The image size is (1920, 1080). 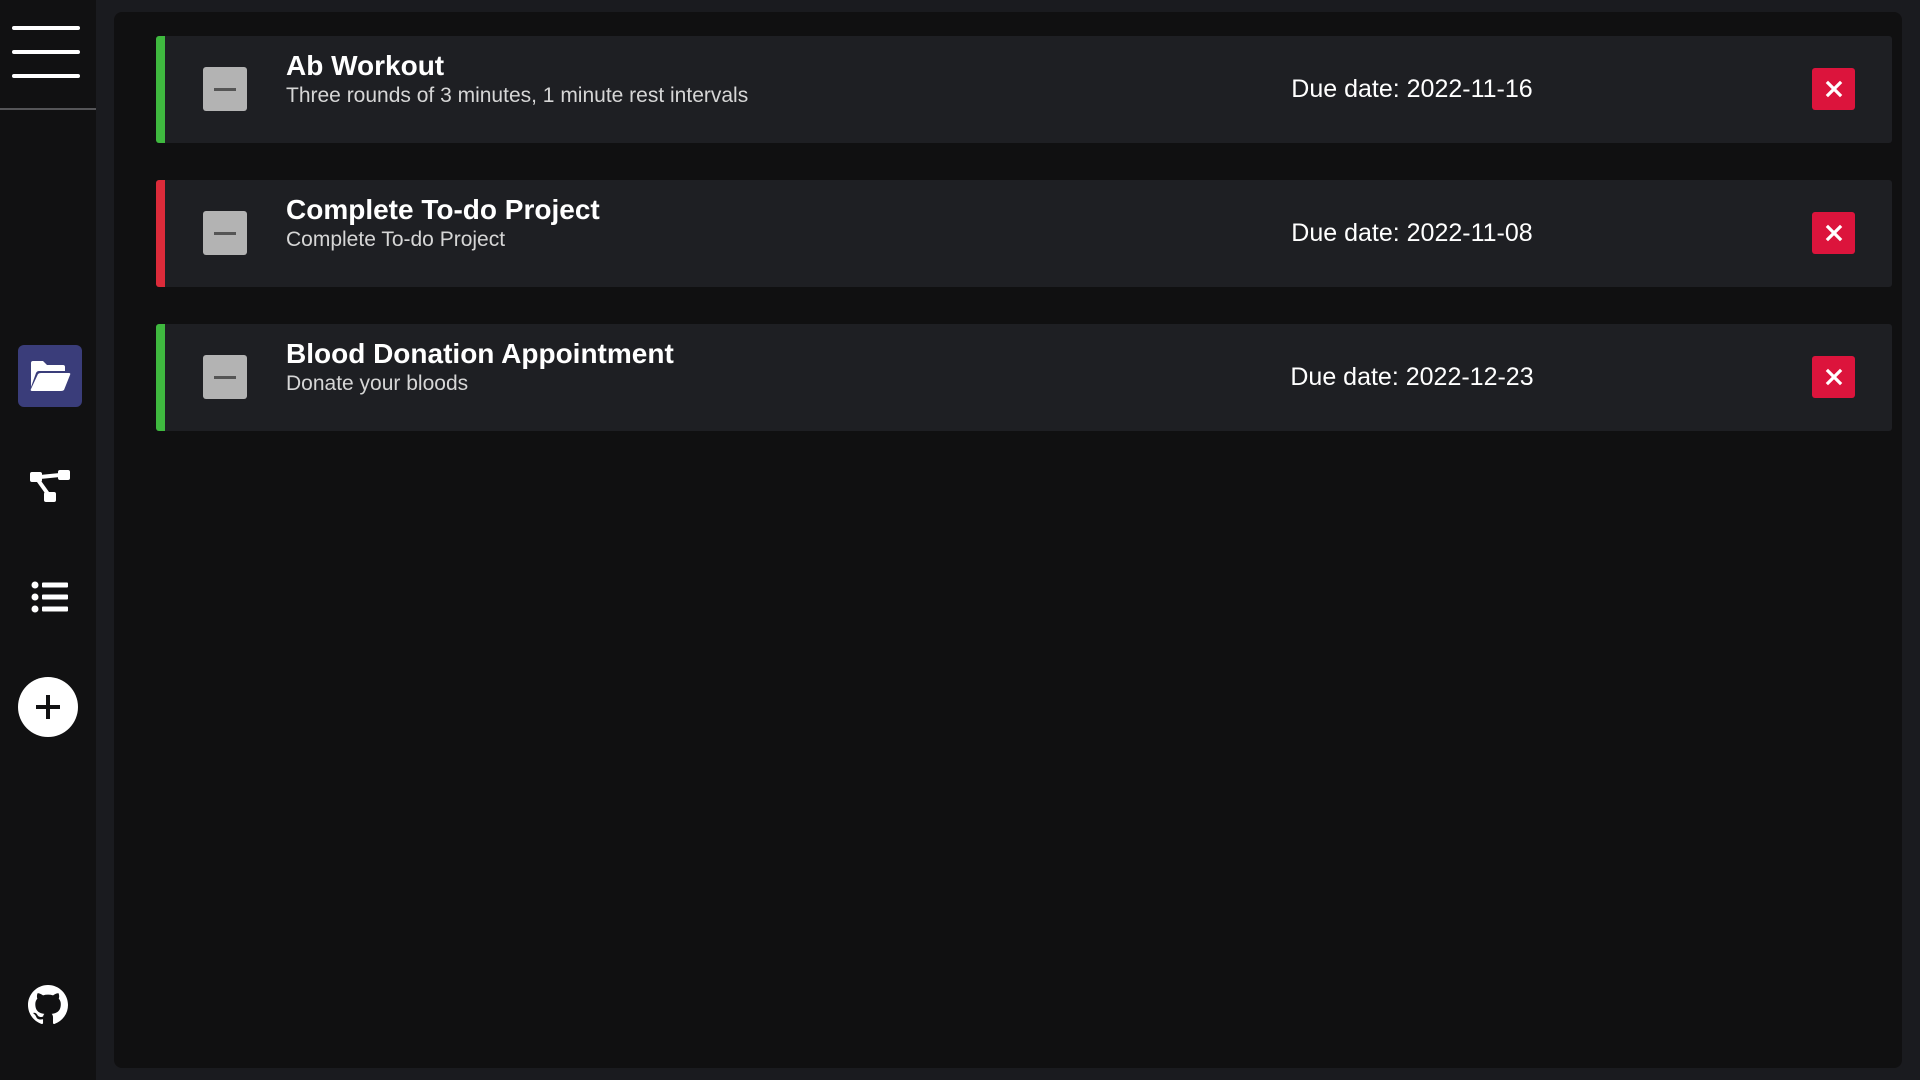 I want to click on list-icon, so click(x=49, y=597).